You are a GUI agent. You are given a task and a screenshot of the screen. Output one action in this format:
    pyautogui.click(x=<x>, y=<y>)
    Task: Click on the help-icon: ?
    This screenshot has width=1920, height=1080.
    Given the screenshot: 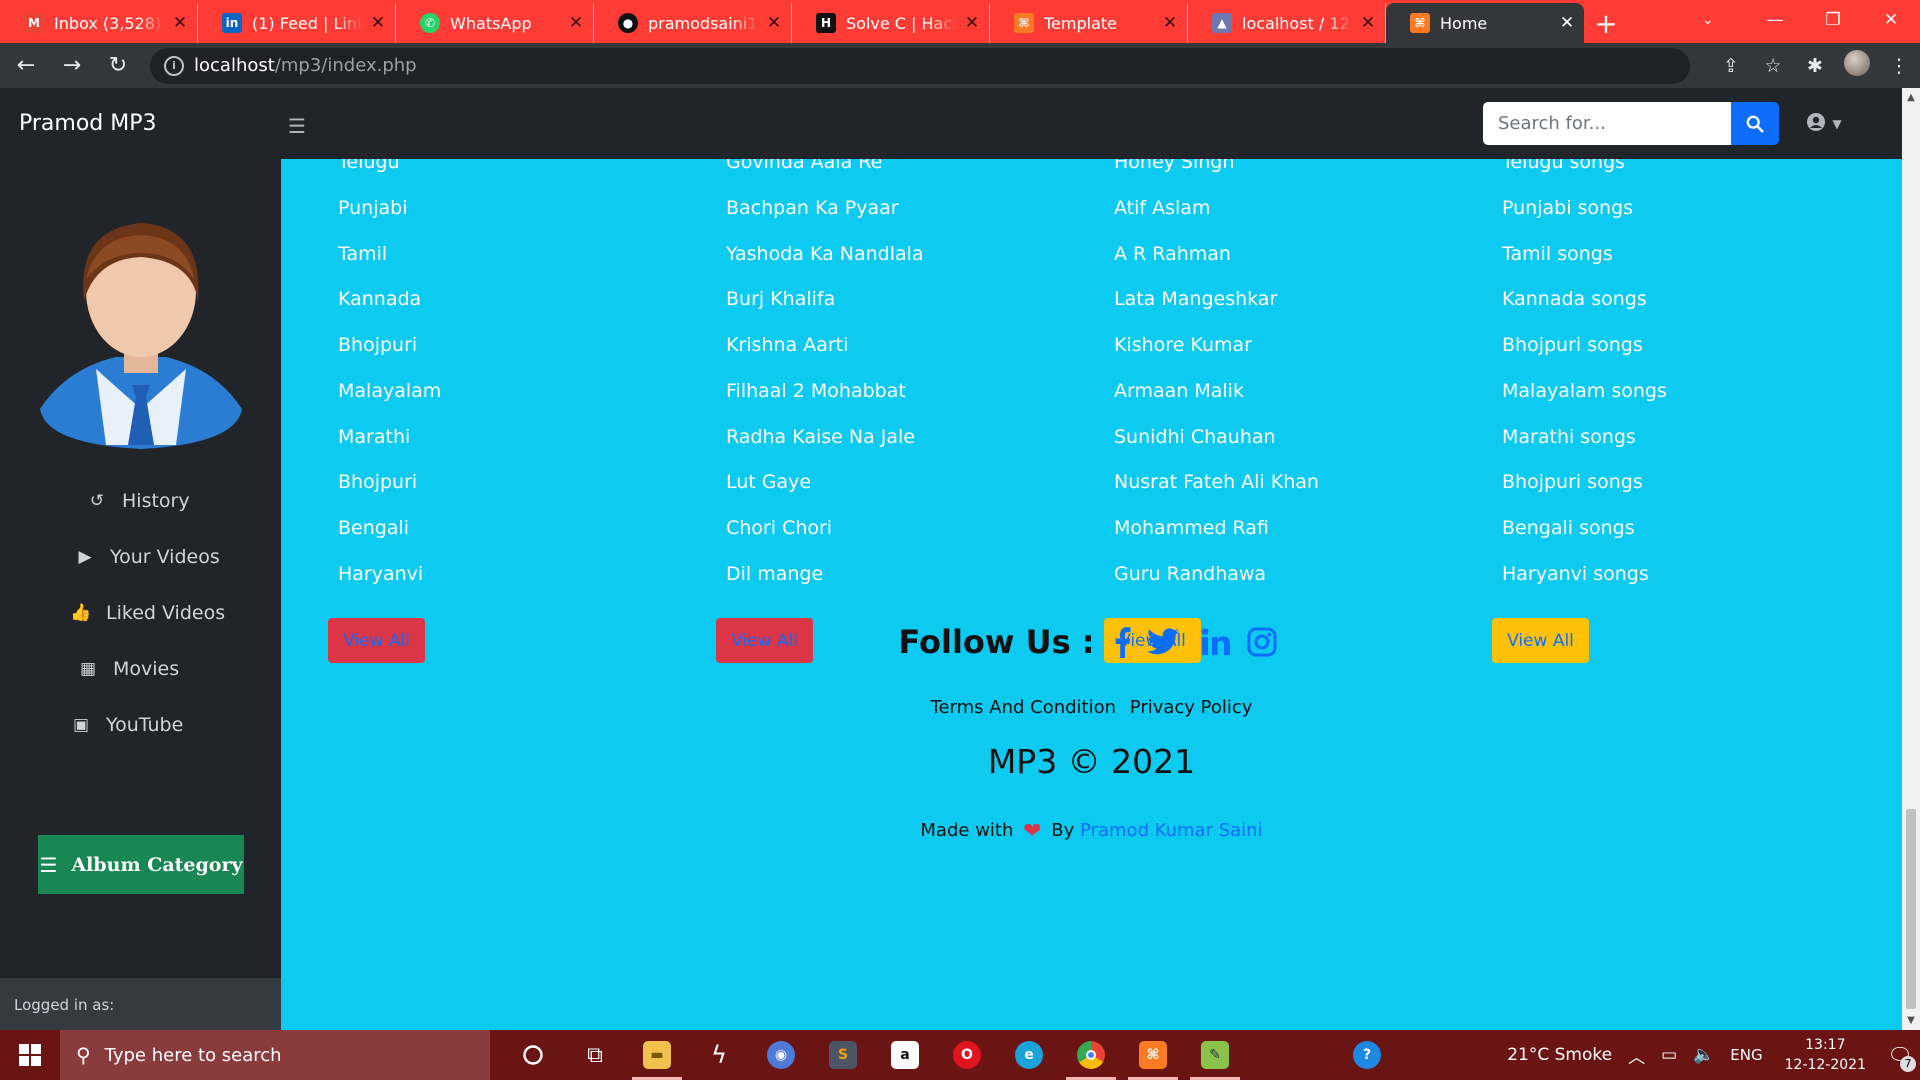 What is the action you would take?
    pyautogui.click(x=1367, y=1055)
    